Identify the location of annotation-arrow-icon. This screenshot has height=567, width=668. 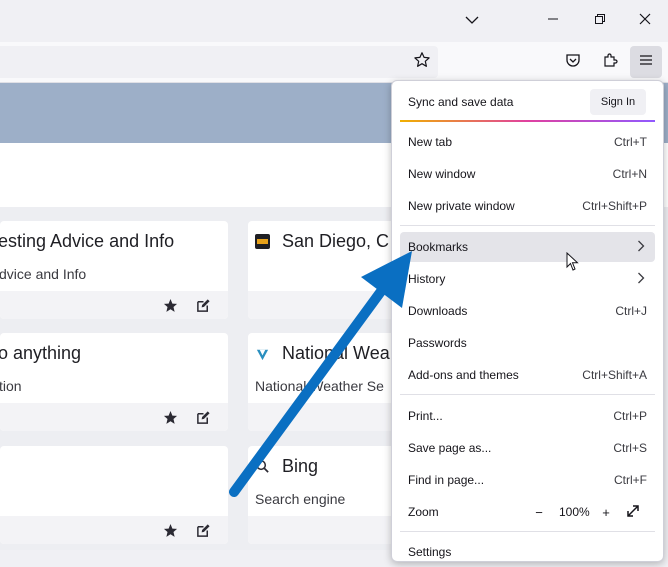
(320, 374).